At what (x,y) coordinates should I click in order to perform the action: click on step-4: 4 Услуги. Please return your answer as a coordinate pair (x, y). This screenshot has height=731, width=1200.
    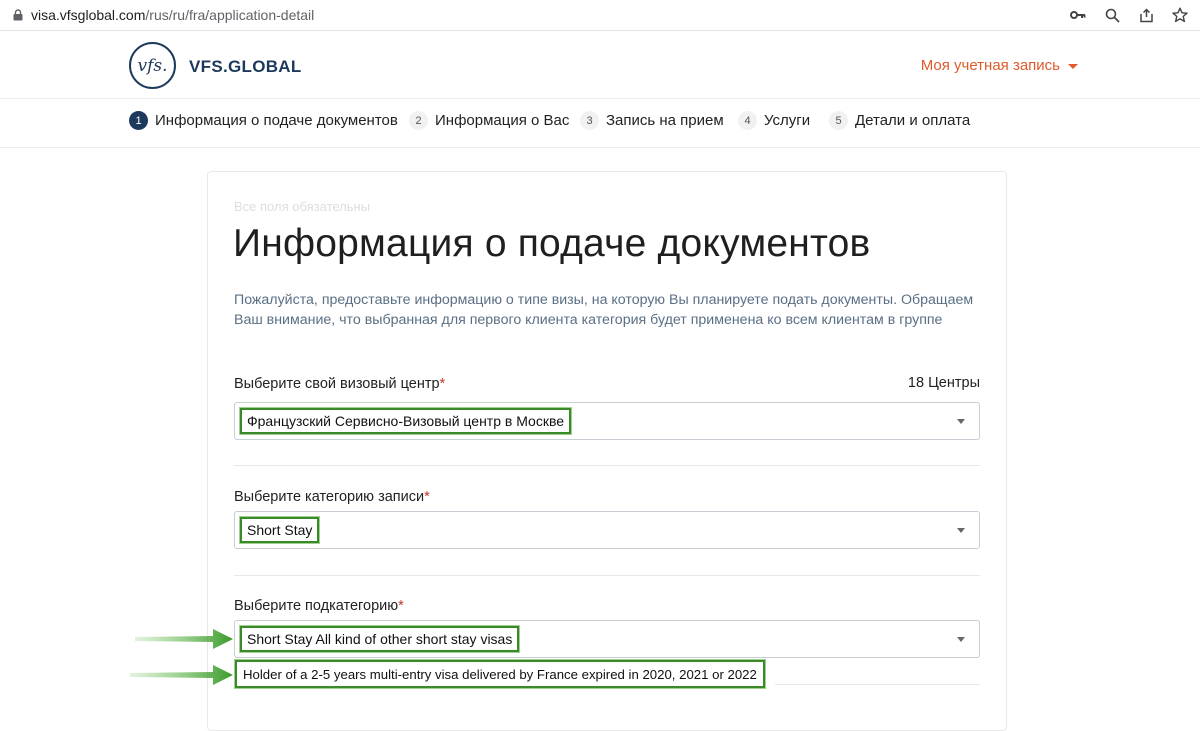
    Looking at the image, I should click on (774, 120).